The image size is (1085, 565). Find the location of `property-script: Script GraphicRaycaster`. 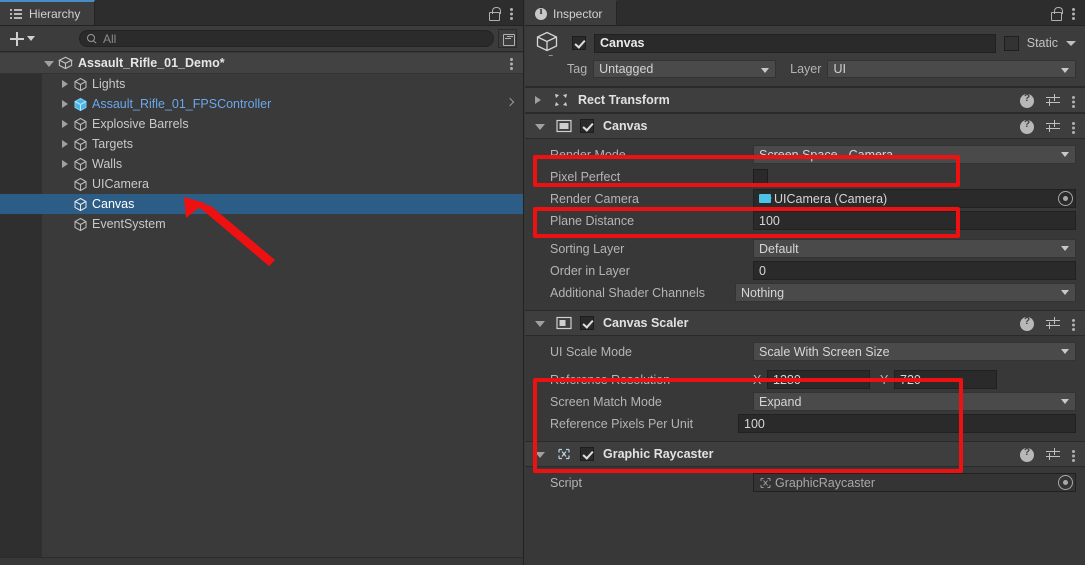

property-script: Script GraphicRaycaster is located at coordinates (805, 482).